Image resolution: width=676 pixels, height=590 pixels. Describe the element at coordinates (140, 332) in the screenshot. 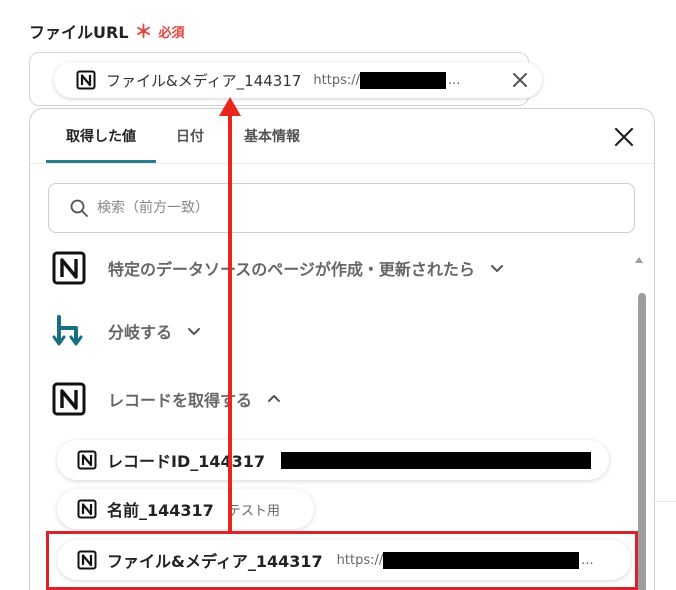

I see `group-label: 分岐する` at that location.